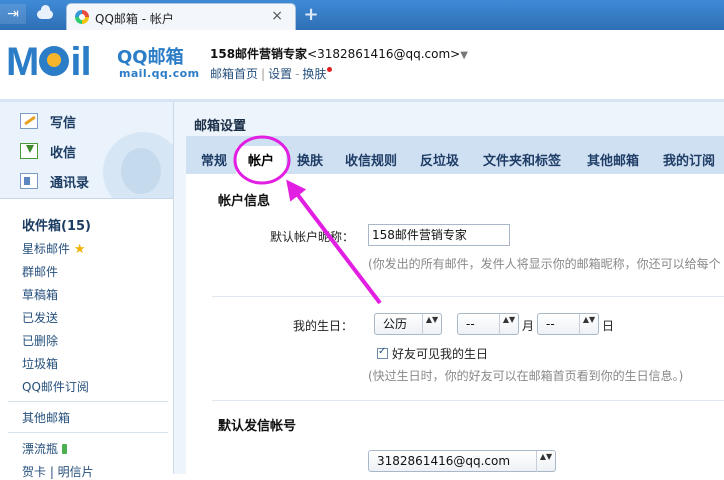  Describe the element at coordinates (311, 15) in the screenshot. I see `new-tab-plus-icon: +` at that location.